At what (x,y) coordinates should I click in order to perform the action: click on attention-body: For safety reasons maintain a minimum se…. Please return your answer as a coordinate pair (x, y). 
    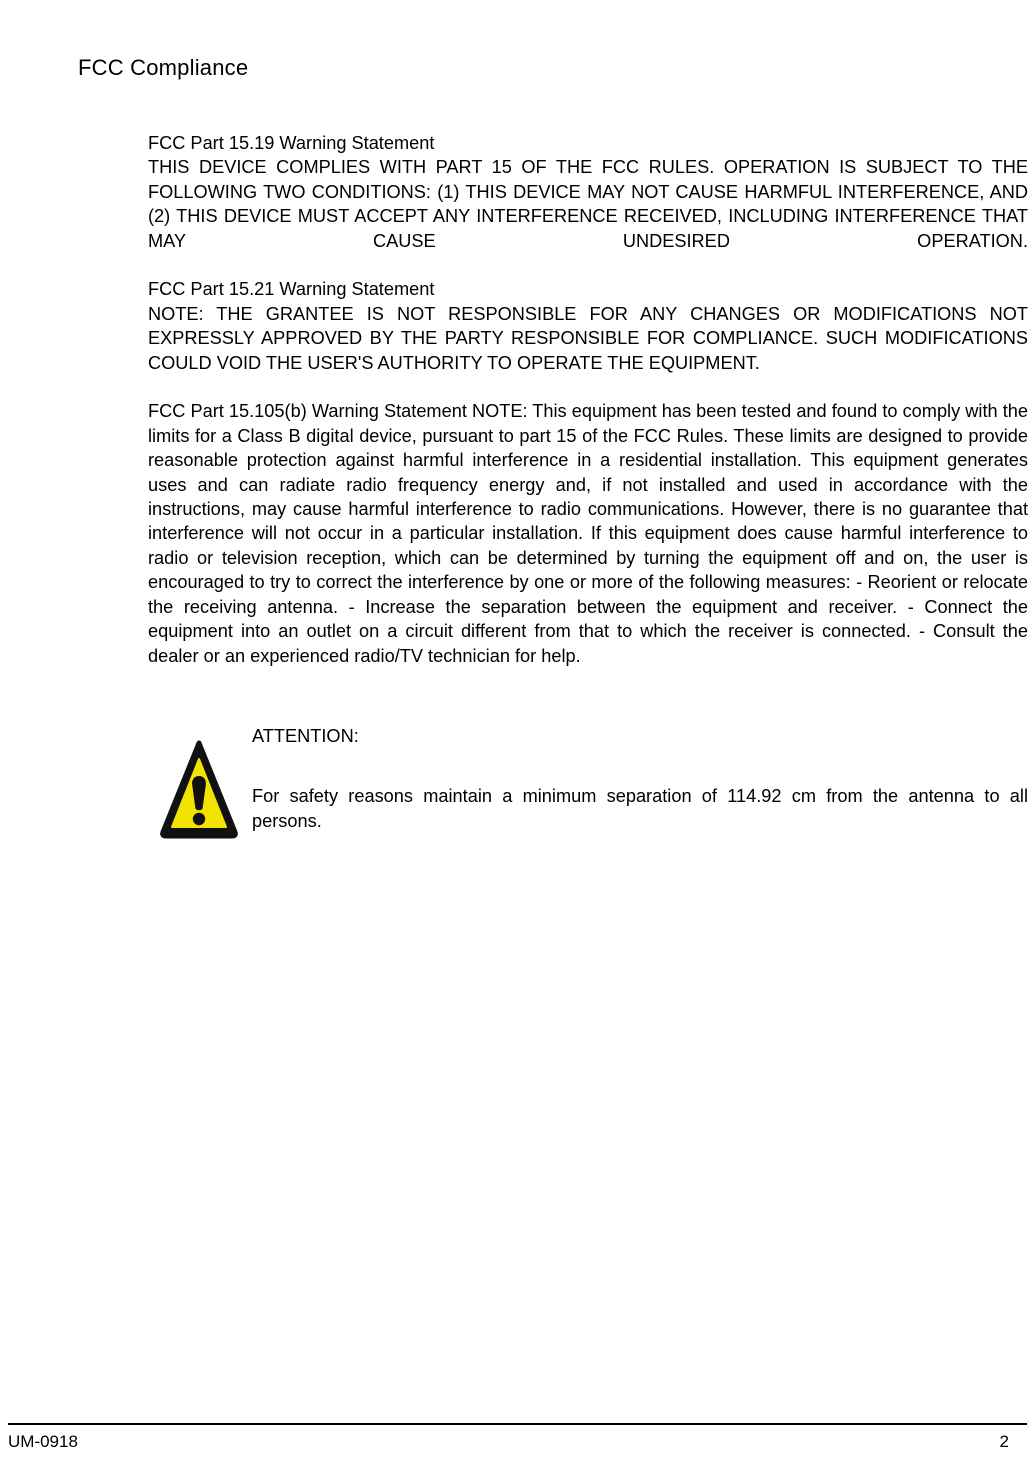
    Looking at the image, I should click on (640, 808).